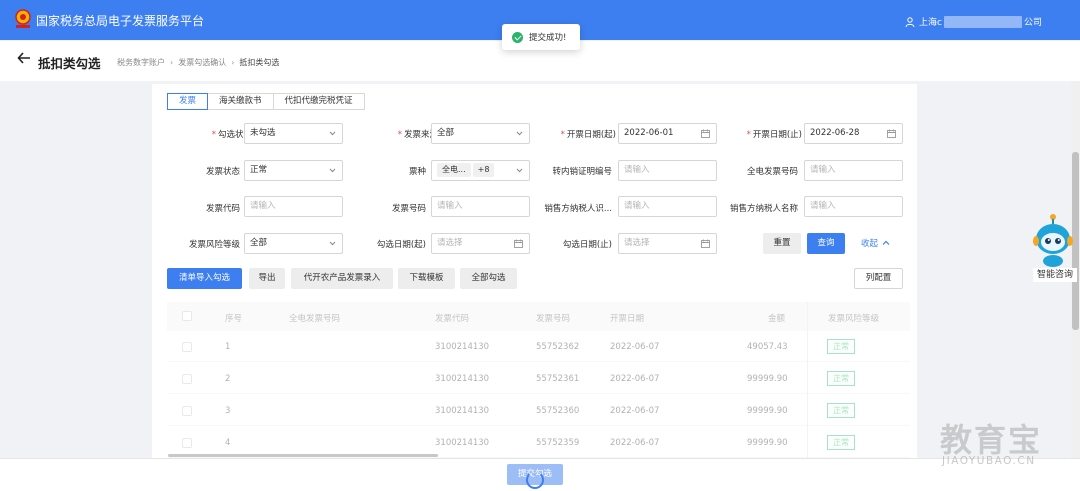 The width and height of the screenshot is (1080, 491). I want to click on issue-date-end-label: * 开票日期(止), so click(774, 135).